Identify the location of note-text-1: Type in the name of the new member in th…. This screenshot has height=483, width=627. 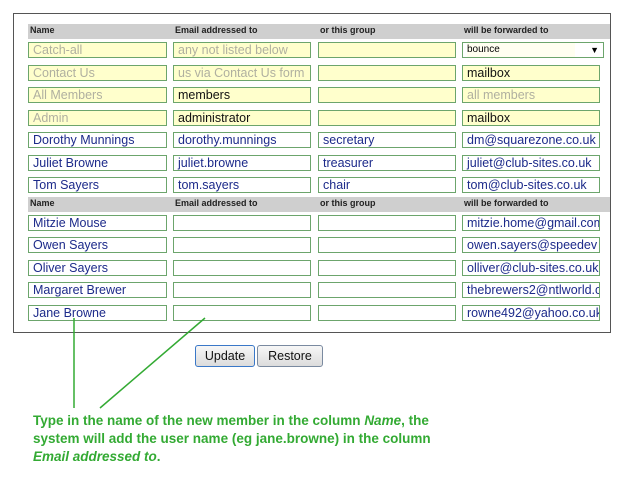
(197, 420).